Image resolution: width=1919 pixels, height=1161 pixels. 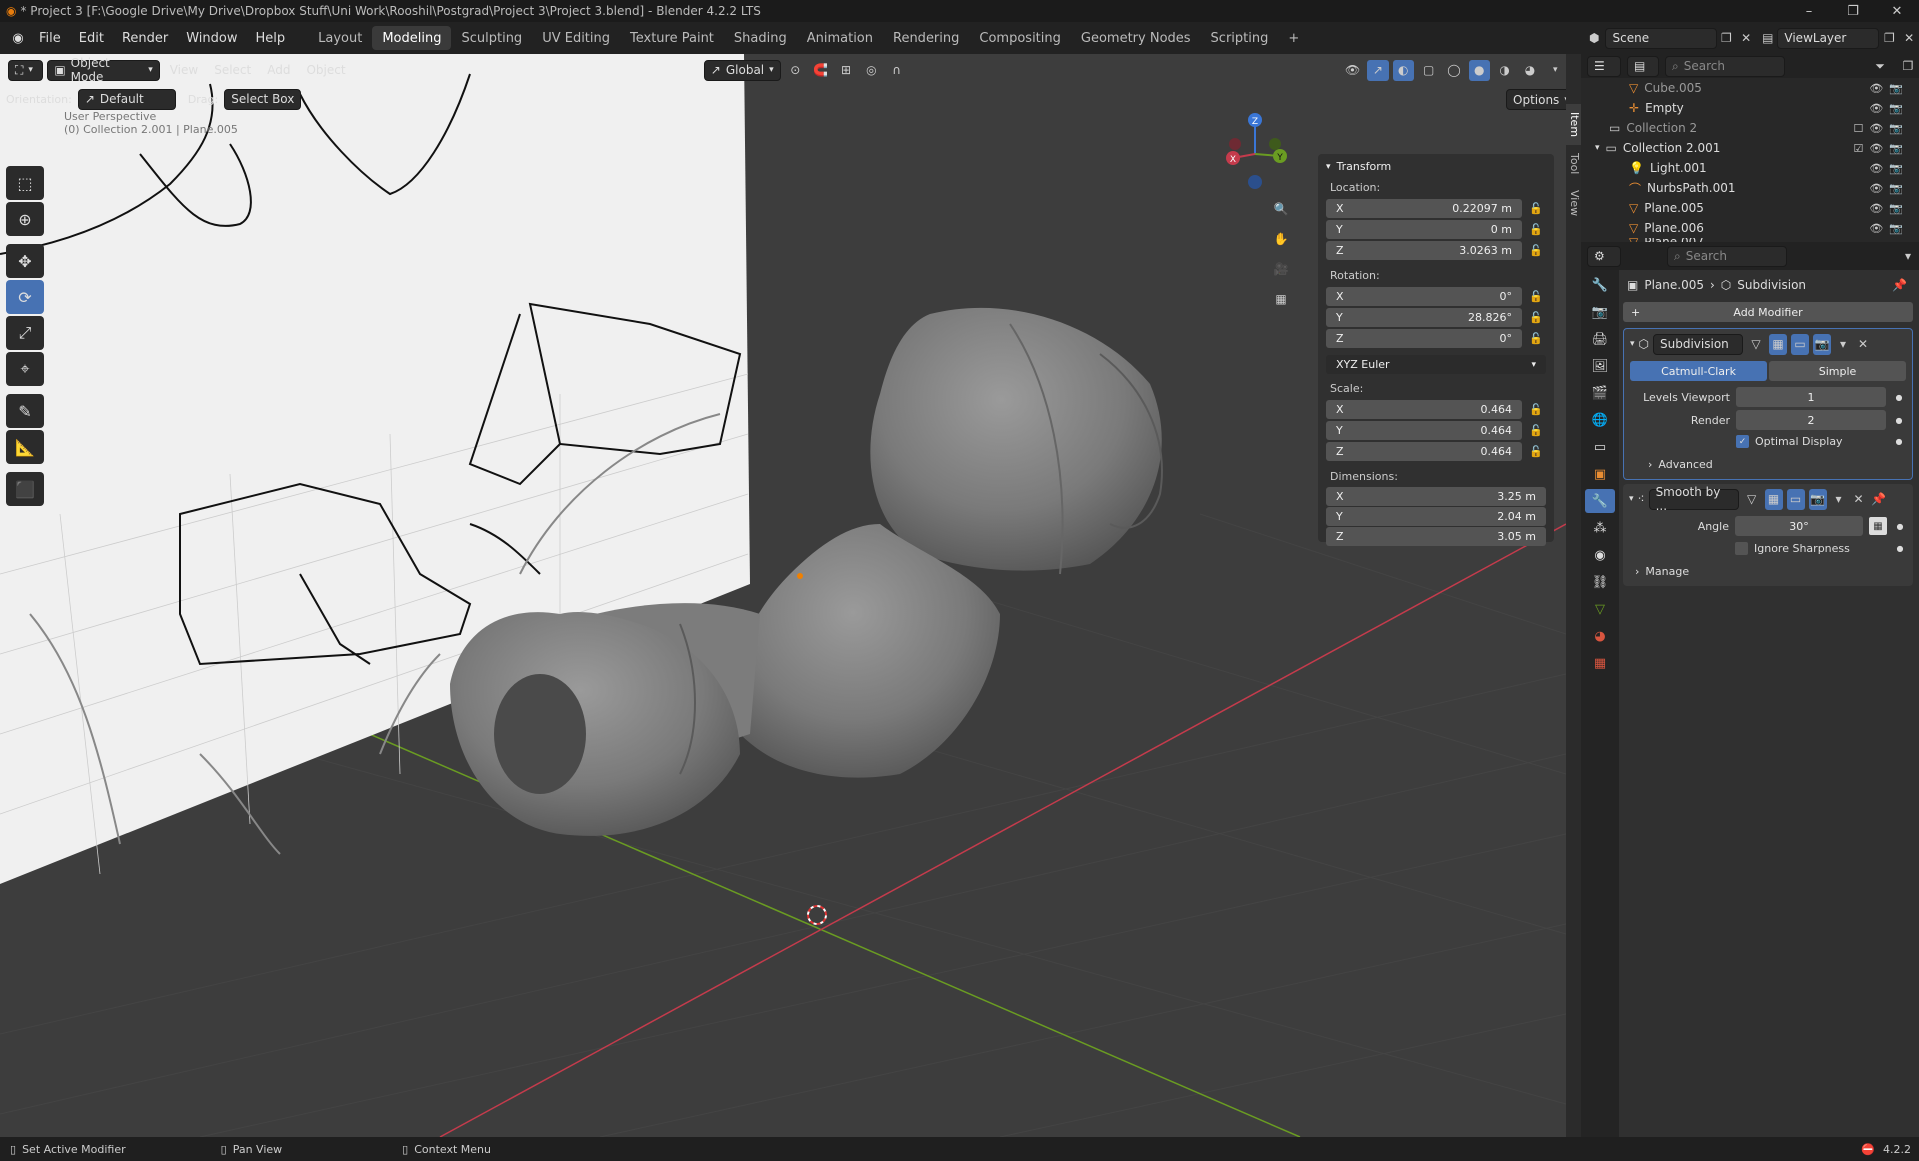 I want to click on properties-search-input: ⌕ Search, so click(x=1727, y=256).